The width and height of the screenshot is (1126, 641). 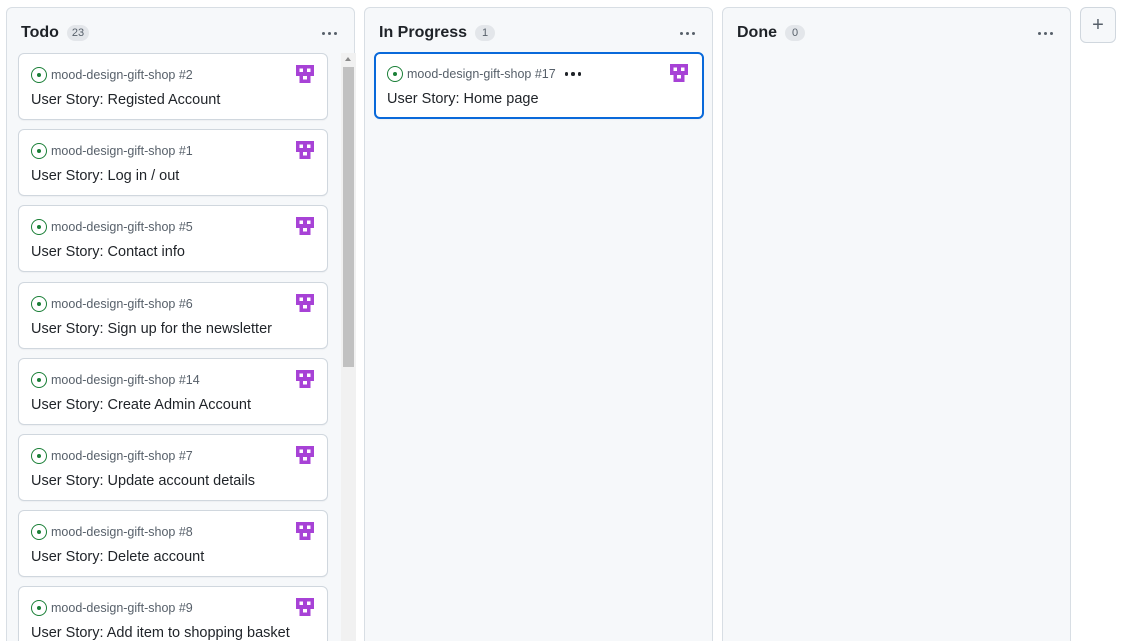 What do you see at coordinates (122, 75) in the screenshot?
I see `card-repo: mood-design-gift-shop #2` at bounding box center [122, 75].